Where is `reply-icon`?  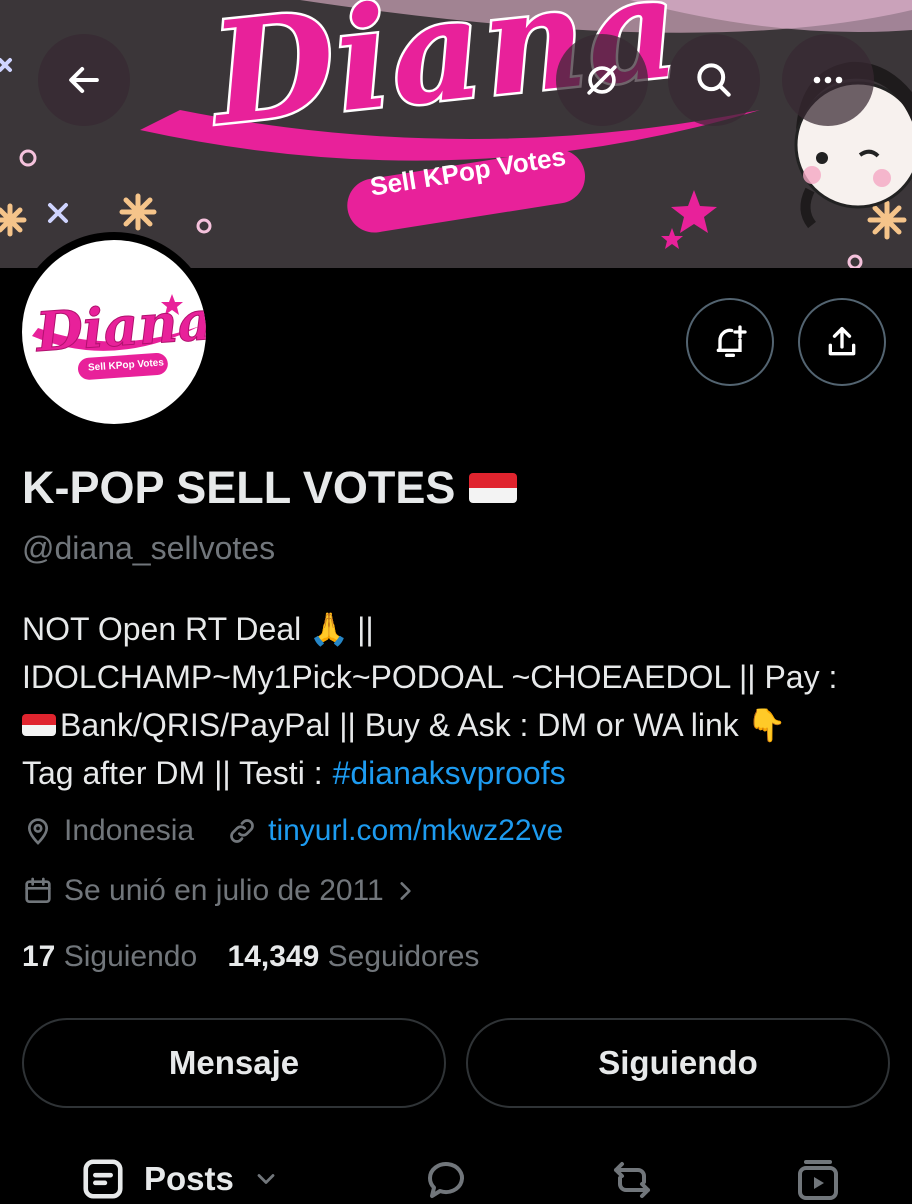 reply-icon is located at coordinates (445, 1180).